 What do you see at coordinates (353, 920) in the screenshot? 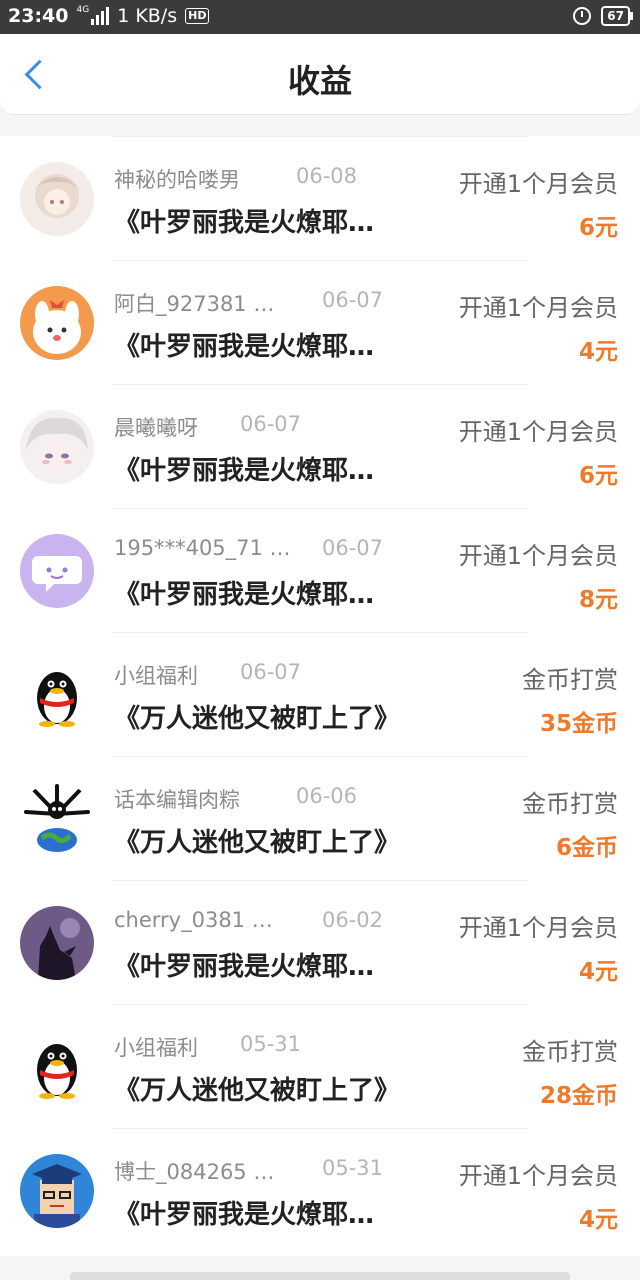
I see `date: 06-02` at bounding box center [353, 920].